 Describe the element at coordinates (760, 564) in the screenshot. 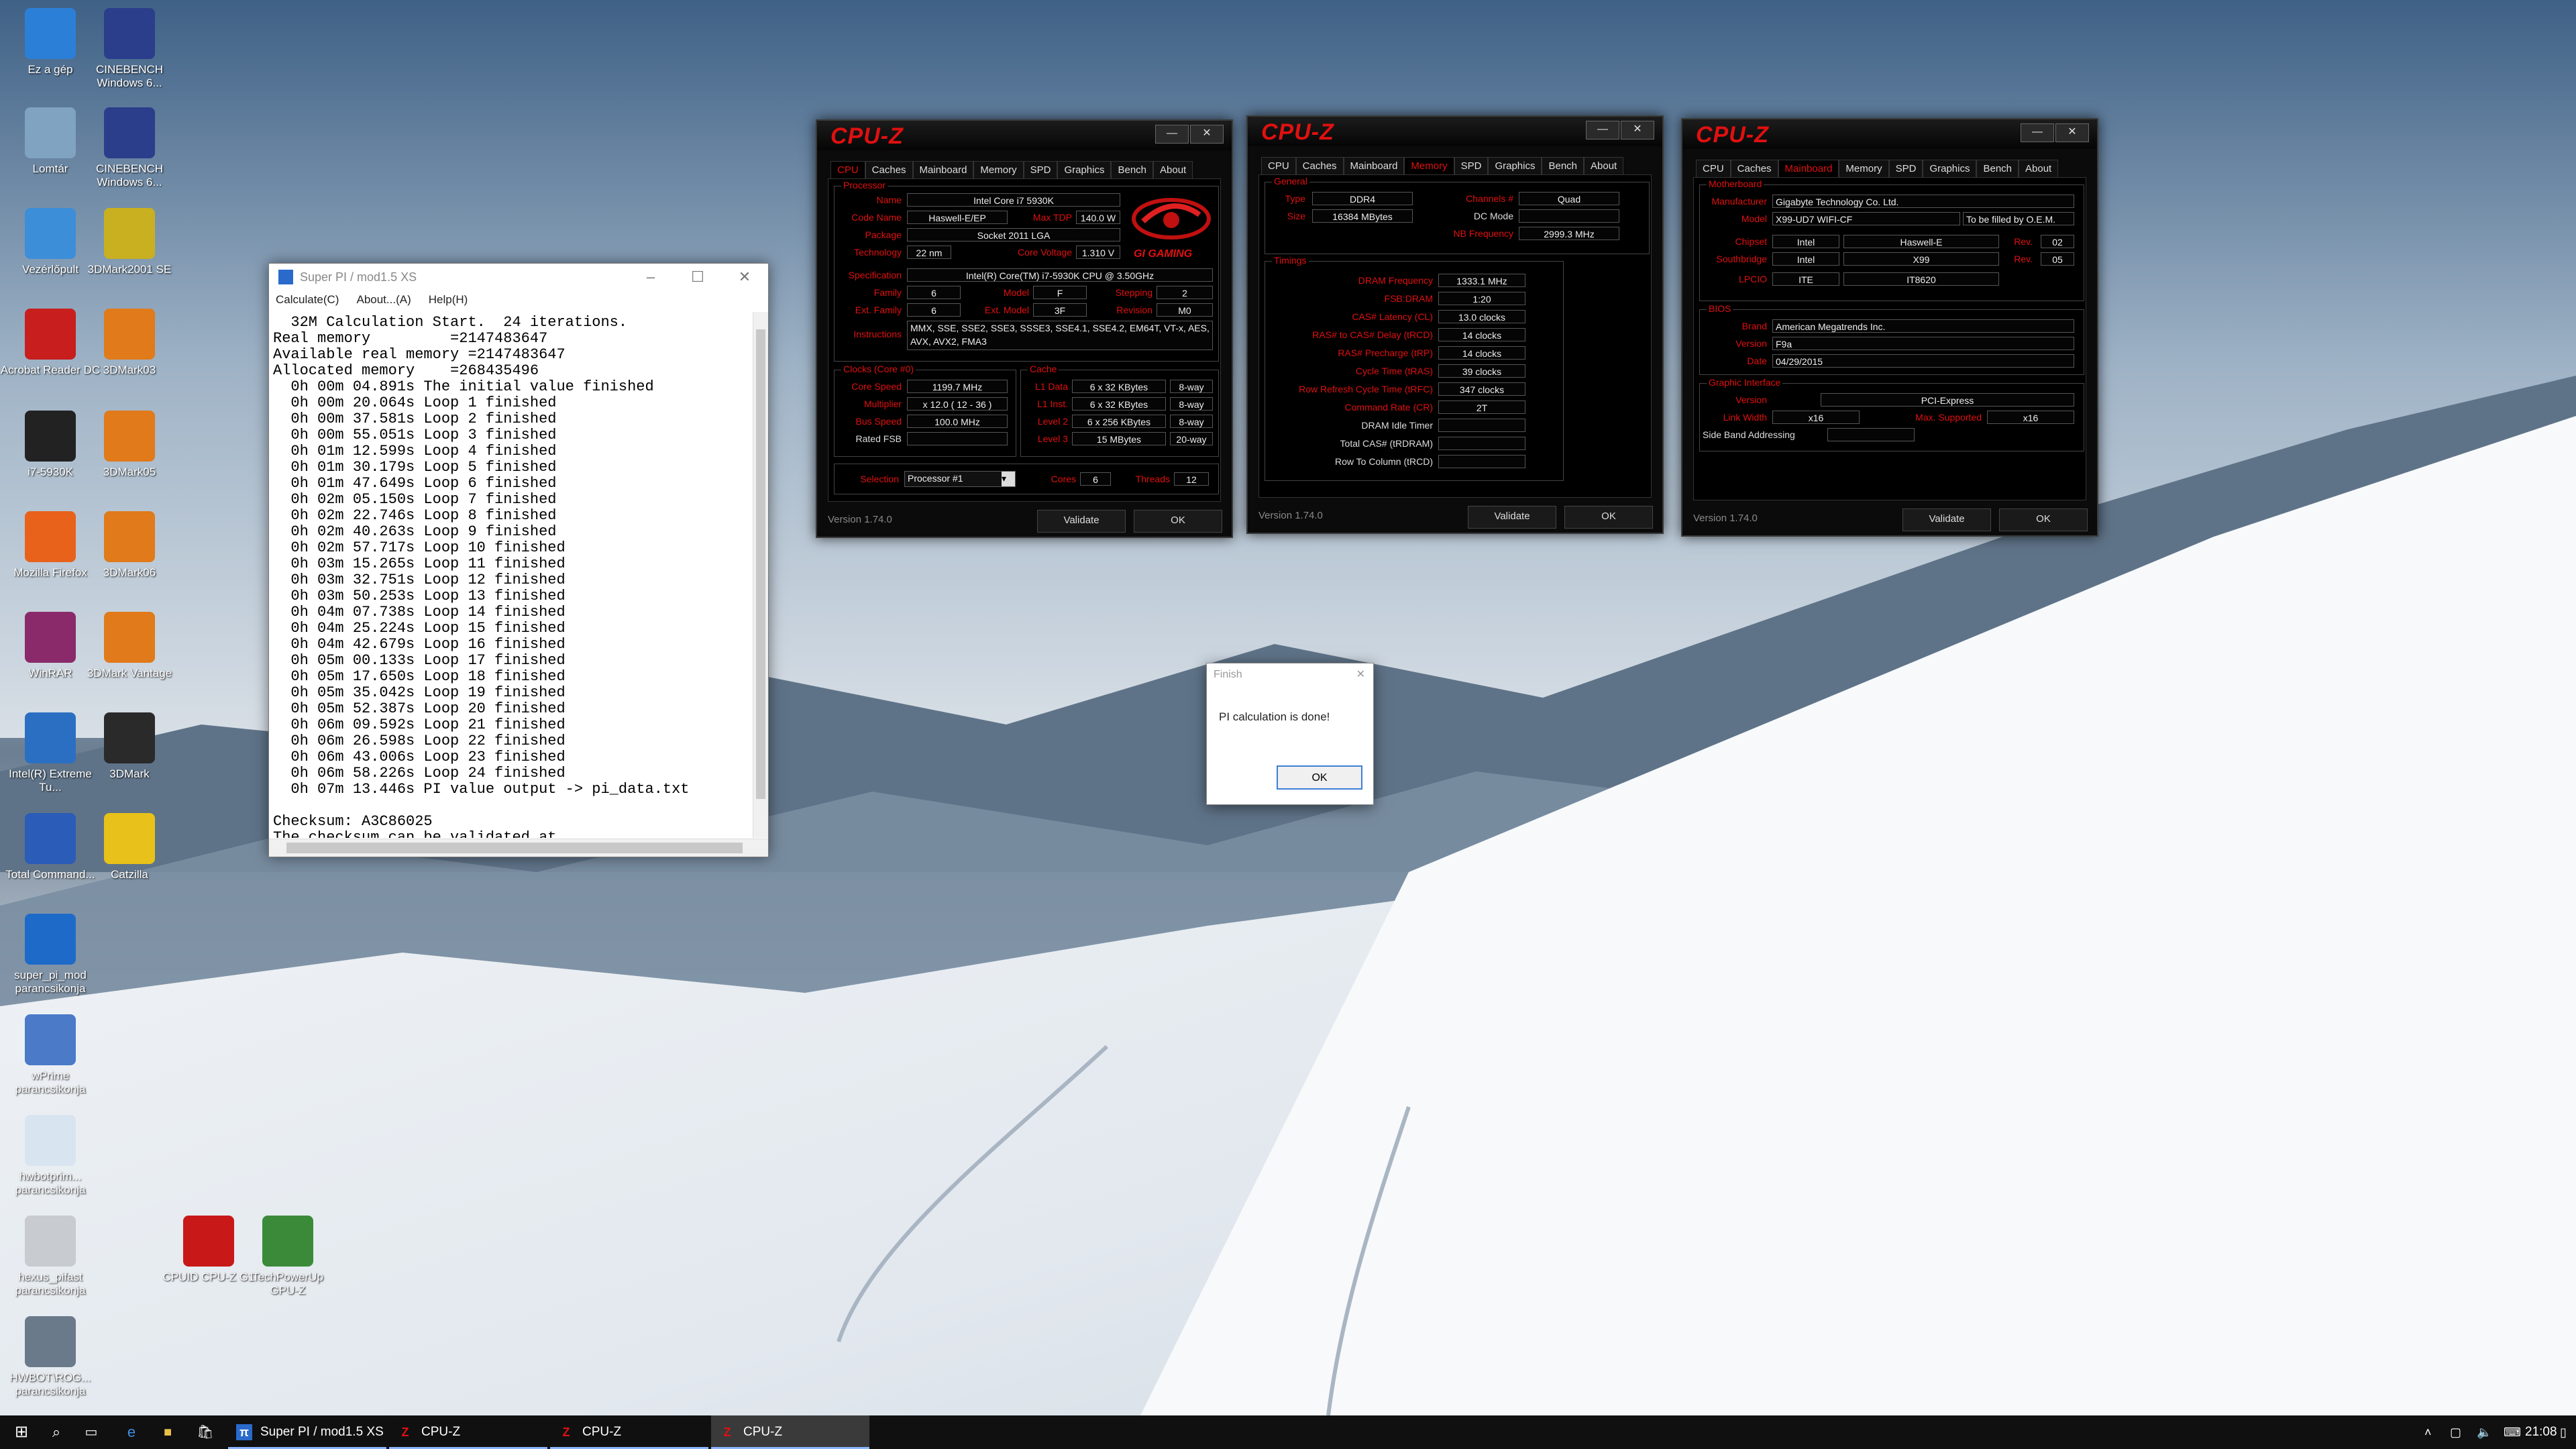

I see `vertical-scrollbar-thumb` at that location.